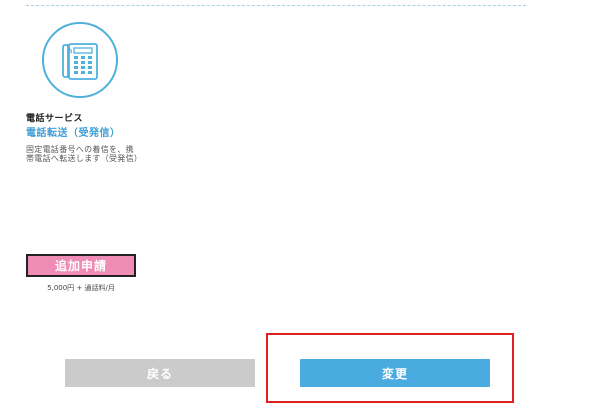  What do you see at coordinates (80, 60) in the screenshot?
I see `telephone-icon` at bounding box center [80, 60].